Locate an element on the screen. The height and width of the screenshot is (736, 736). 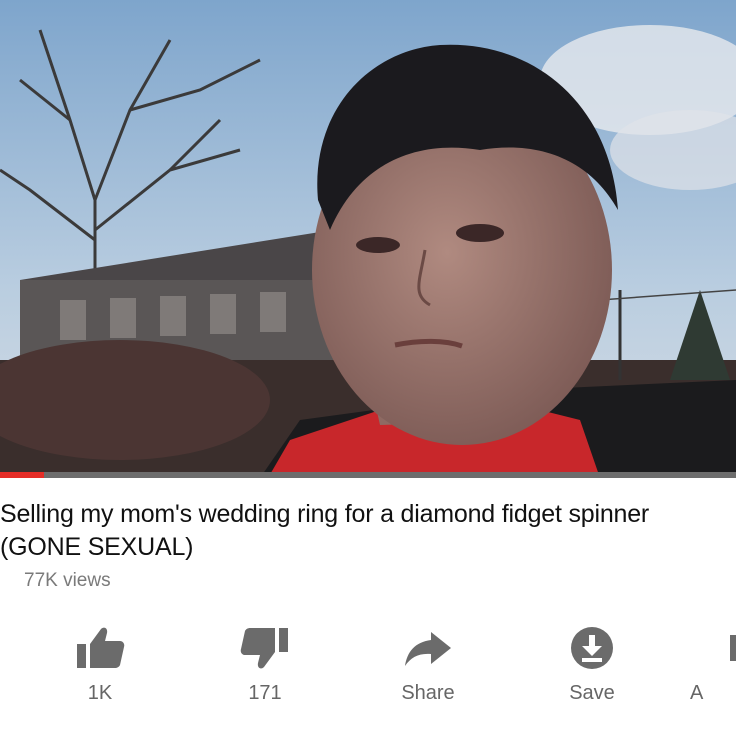
like-button: 1K is located at coordinates (100, 670).